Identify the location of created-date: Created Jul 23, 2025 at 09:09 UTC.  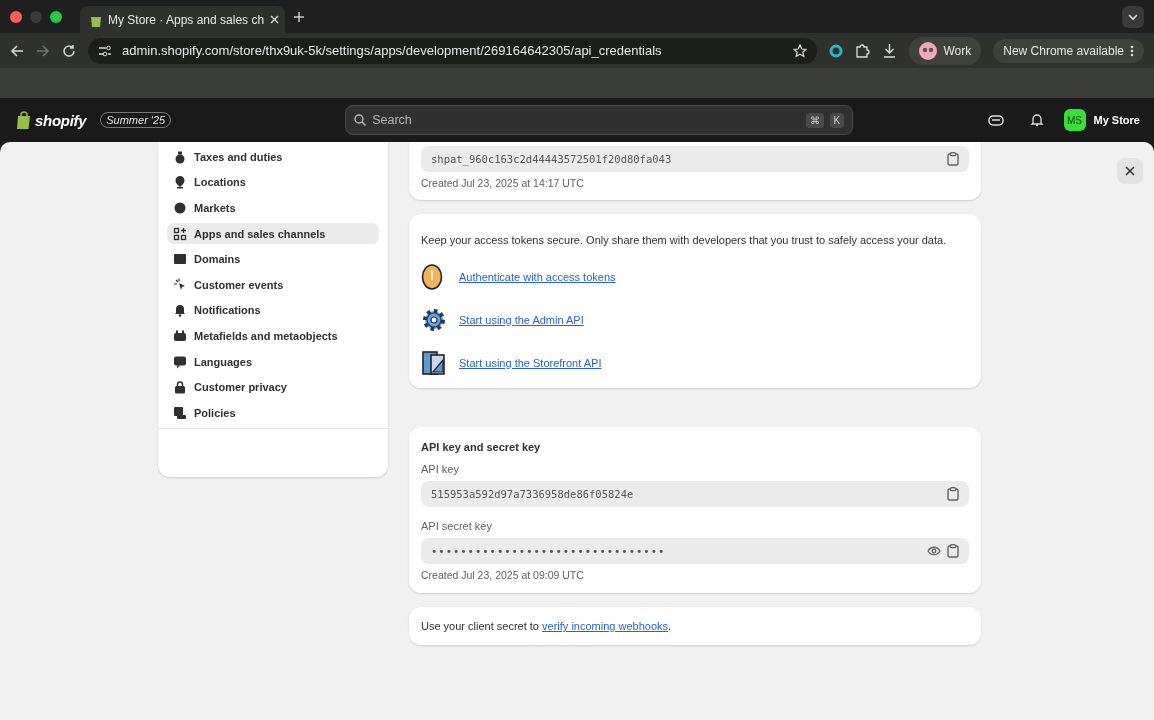
(503, 575).